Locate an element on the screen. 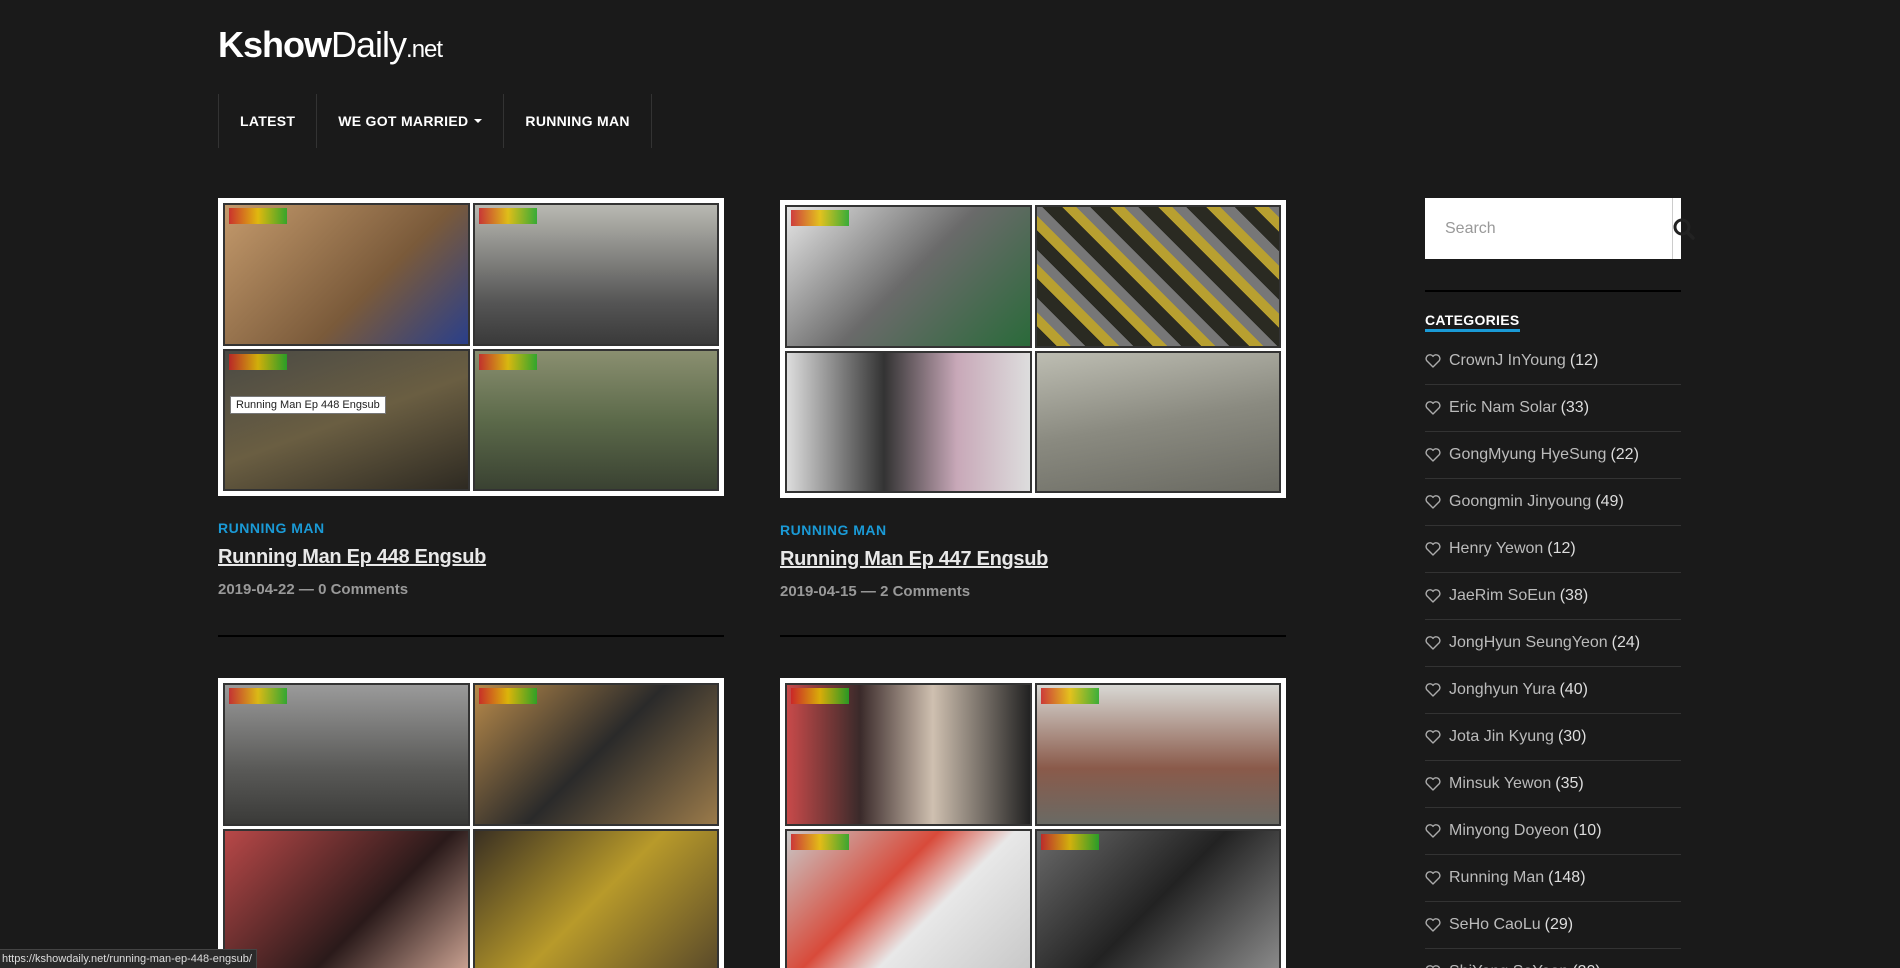 The height and width of the screenshot is (968, 1900). category-count: (29) is located at coordinates (1559, 924).